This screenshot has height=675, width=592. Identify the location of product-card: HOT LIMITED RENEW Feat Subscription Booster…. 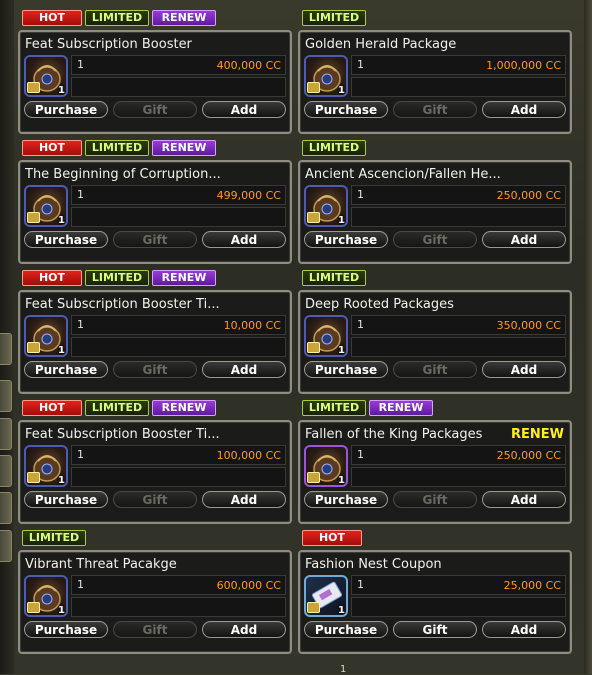
(155, 72).